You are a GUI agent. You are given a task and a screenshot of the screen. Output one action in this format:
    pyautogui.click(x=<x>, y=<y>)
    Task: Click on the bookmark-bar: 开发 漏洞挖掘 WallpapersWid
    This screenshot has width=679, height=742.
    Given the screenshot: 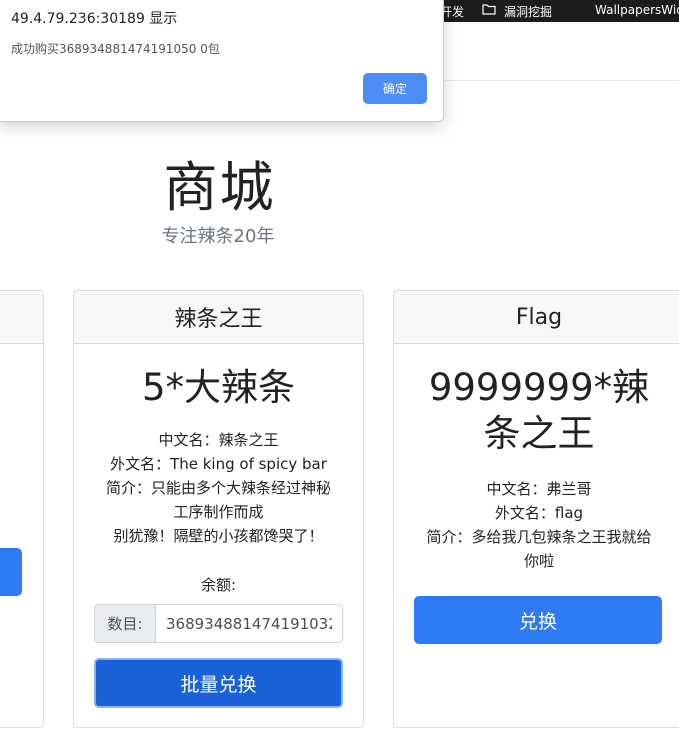 What is the action you would take?
    pyautogui.click(x=559, y=11)
    